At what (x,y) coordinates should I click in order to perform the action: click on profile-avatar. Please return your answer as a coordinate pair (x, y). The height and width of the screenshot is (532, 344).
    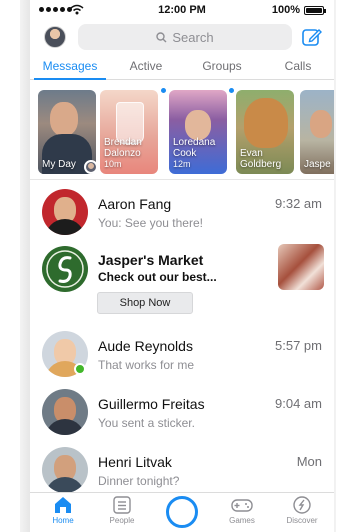
    Looking at the image, I should click on (55, 37).